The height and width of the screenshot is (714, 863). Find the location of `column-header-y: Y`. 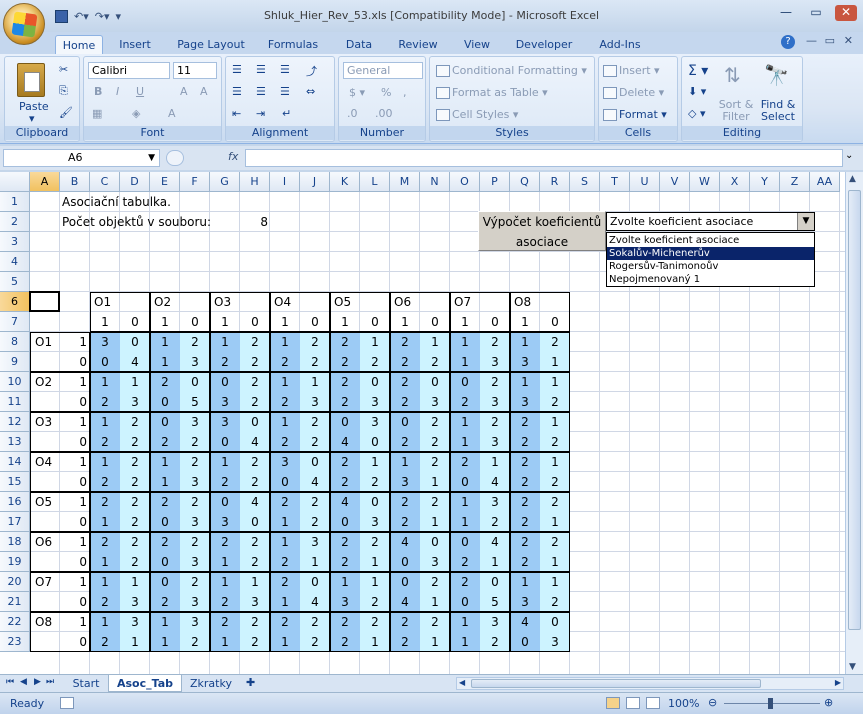

column-header-y: Y is located at coordinates (765, 182).